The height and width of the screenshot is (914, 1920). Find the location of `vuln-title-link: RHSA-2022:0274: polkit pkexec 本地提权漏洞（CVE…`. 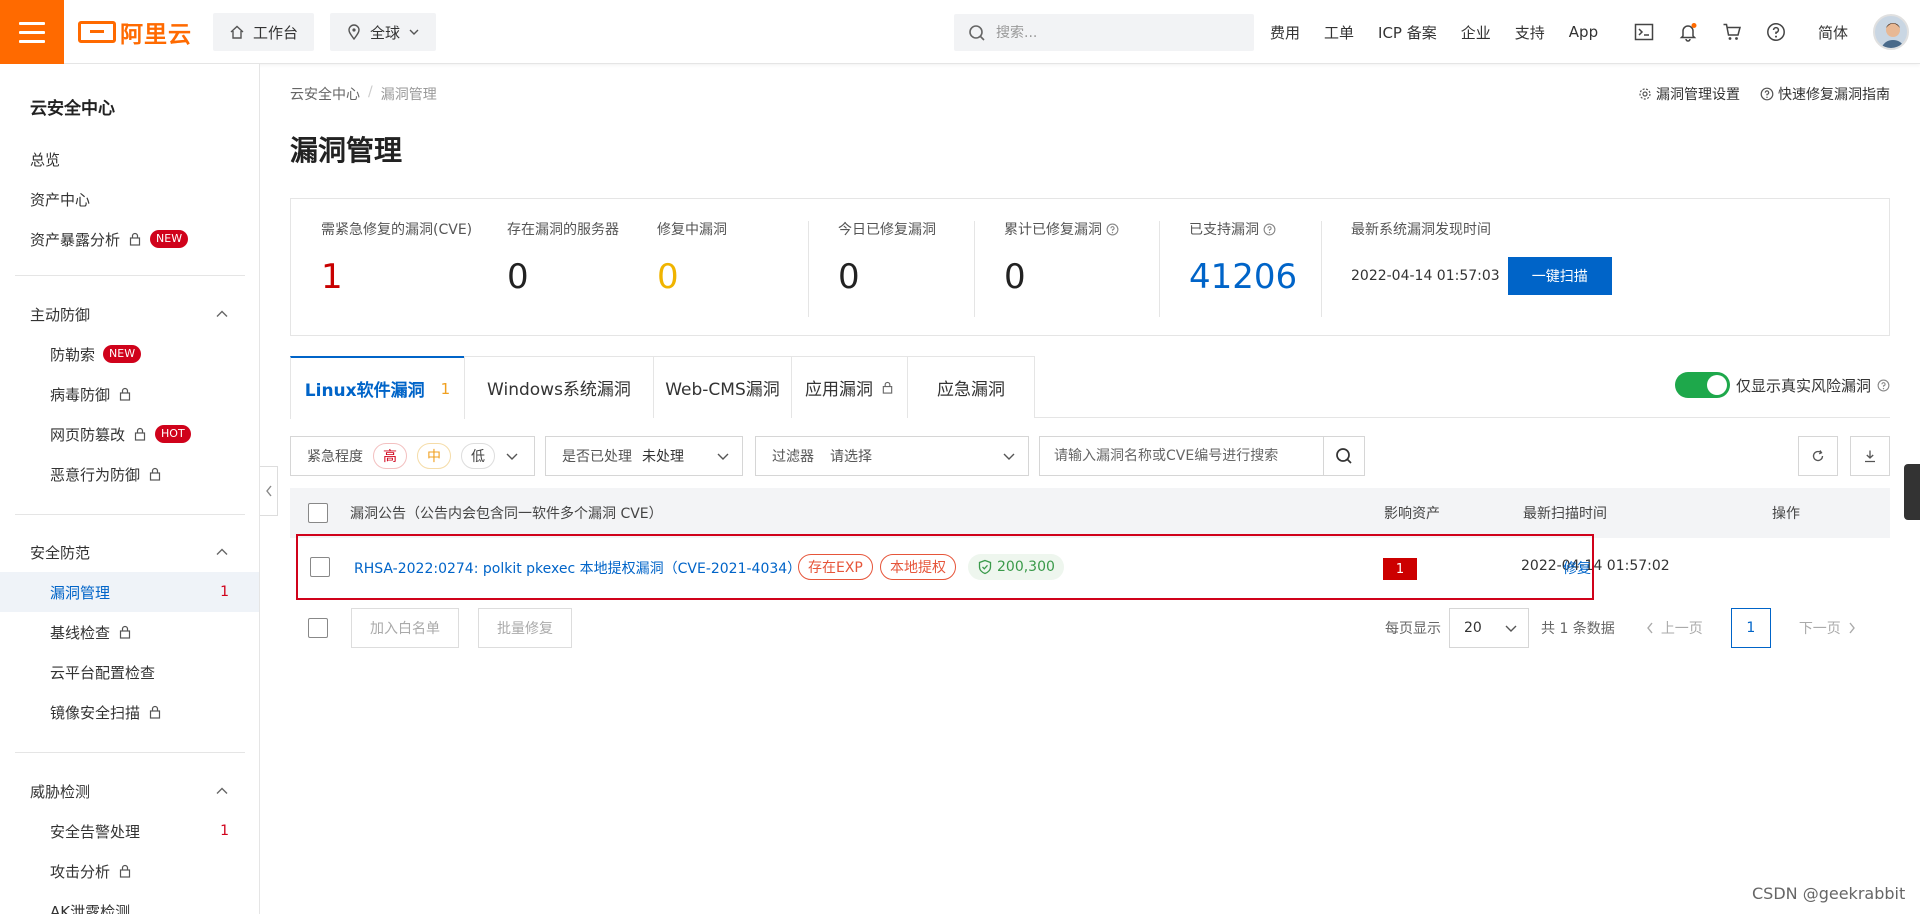

vuln-title-link: RHSA-2022:0274: polkit pkexec 本地提权漏洞（CVE… is located at coordinates (577, 568).